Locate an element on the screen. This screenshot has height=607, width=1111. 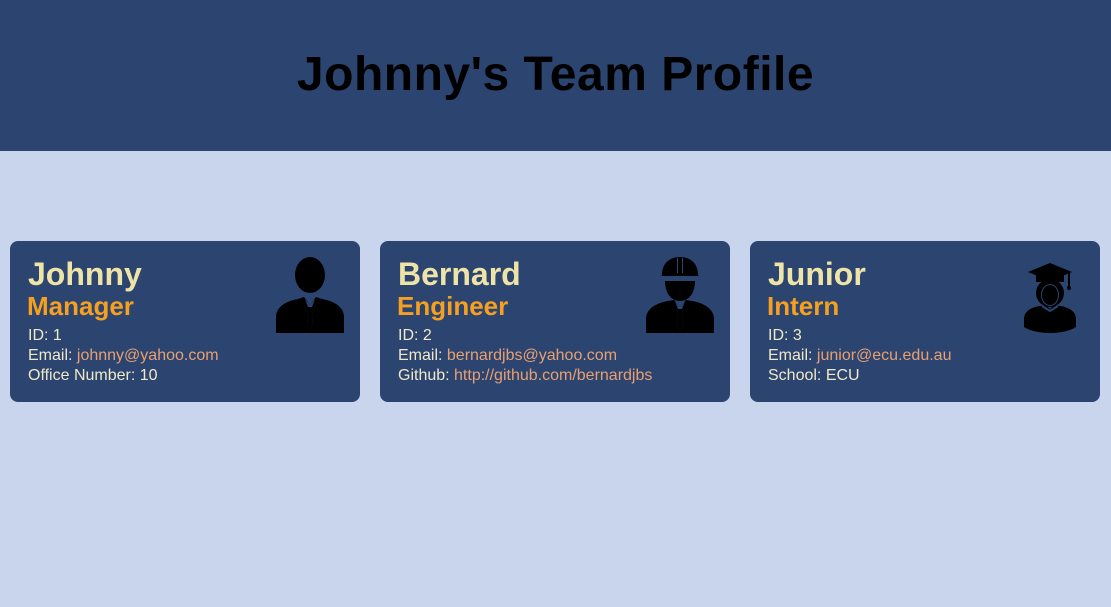
engineer-icon is located at coordinates (680, 294).